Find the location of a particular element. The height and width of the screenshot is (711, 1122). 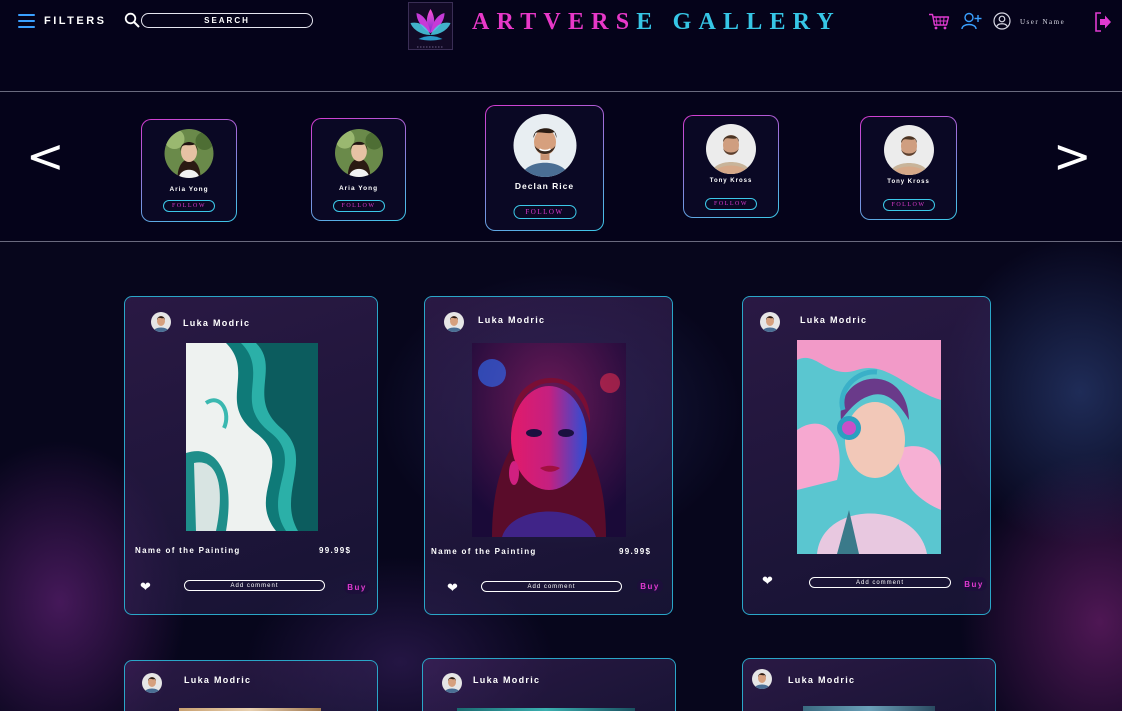

site-title-part1: ARTVERS is located at coordinates (554, 22).